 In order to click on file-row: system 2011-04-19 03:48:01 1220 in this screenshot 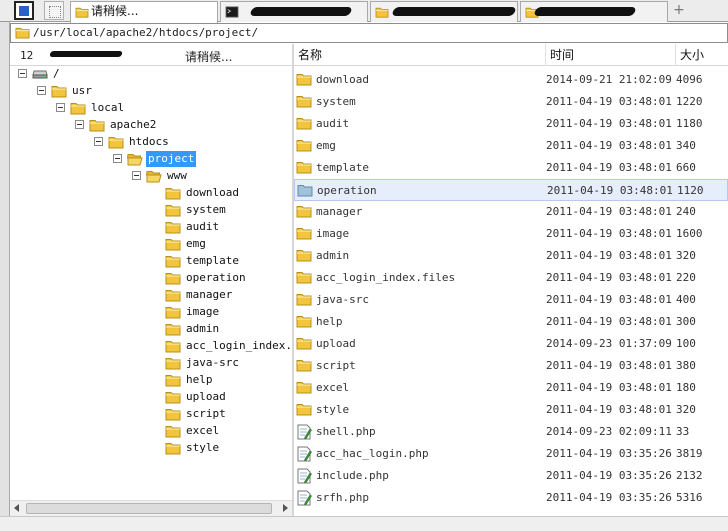, I will do `click(511, 102)`.